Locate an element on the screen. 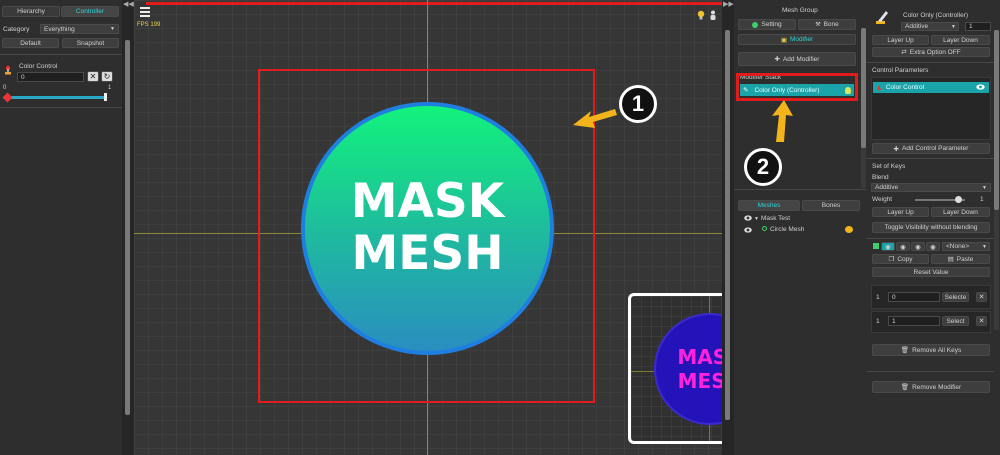 The height and width of the screenshot is (455, 1000). mesh-group-scrollbar is located at coordinates (863, 108).